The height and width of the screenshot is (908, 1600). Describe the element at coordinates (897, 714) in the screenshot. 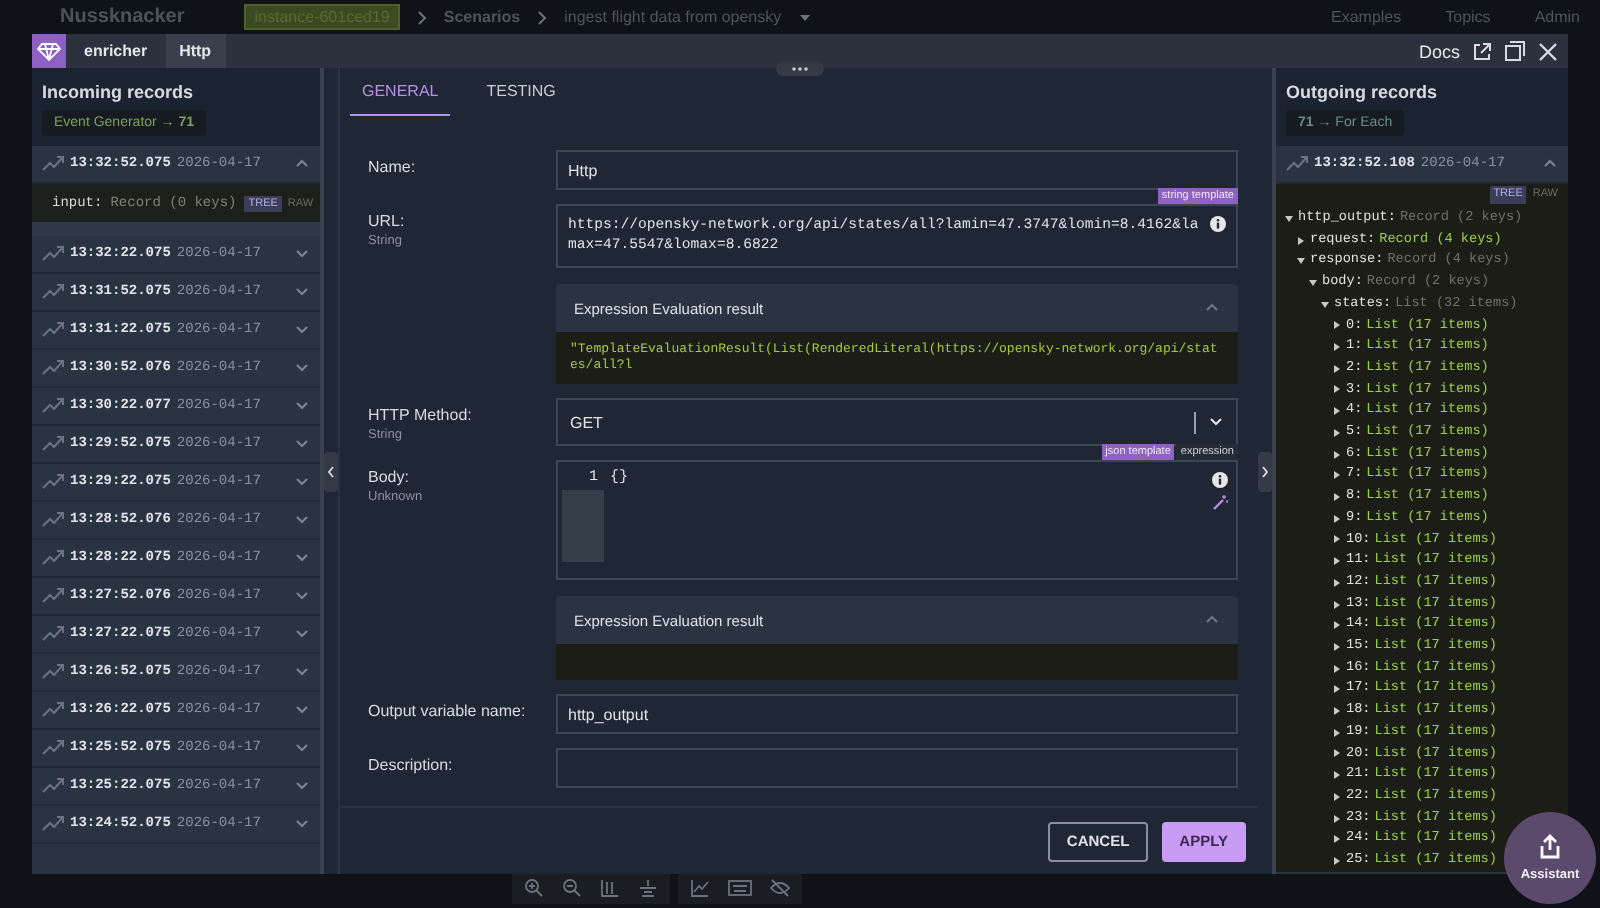

I see `text-input: http_output` at that location.